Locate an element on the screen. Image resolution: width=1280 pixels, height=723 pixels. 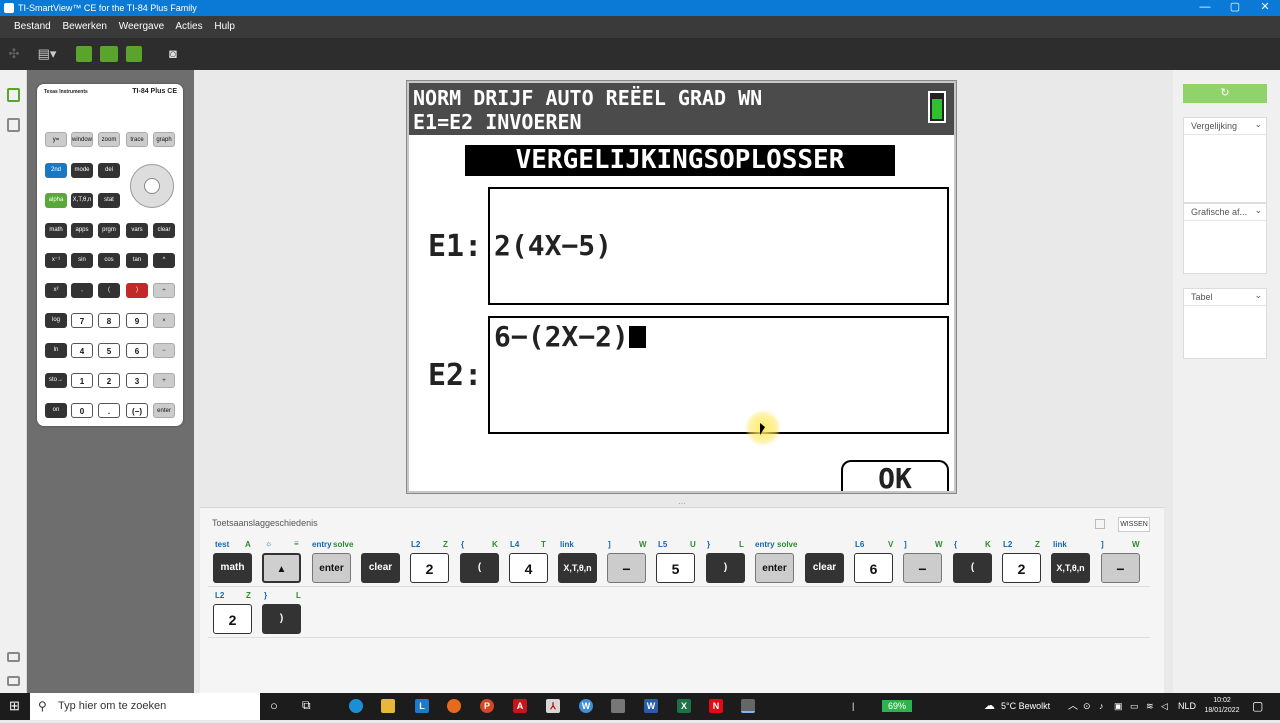
key-multiply: × is located at coordinates (164, 320).